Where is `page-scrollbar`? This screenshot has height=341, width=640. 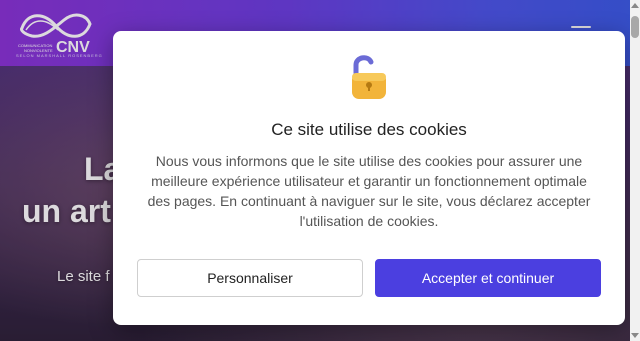 page-scrollbar is located at coordinates (635, 170).